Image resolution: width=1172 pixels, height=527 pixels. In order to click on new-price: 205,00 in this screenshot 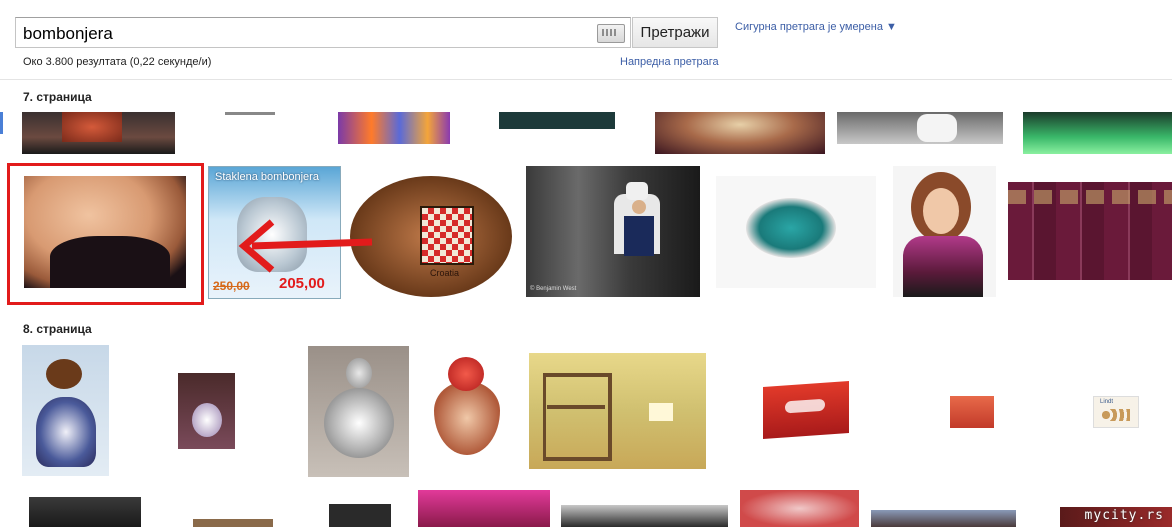, I will do `click(302, 283)`.